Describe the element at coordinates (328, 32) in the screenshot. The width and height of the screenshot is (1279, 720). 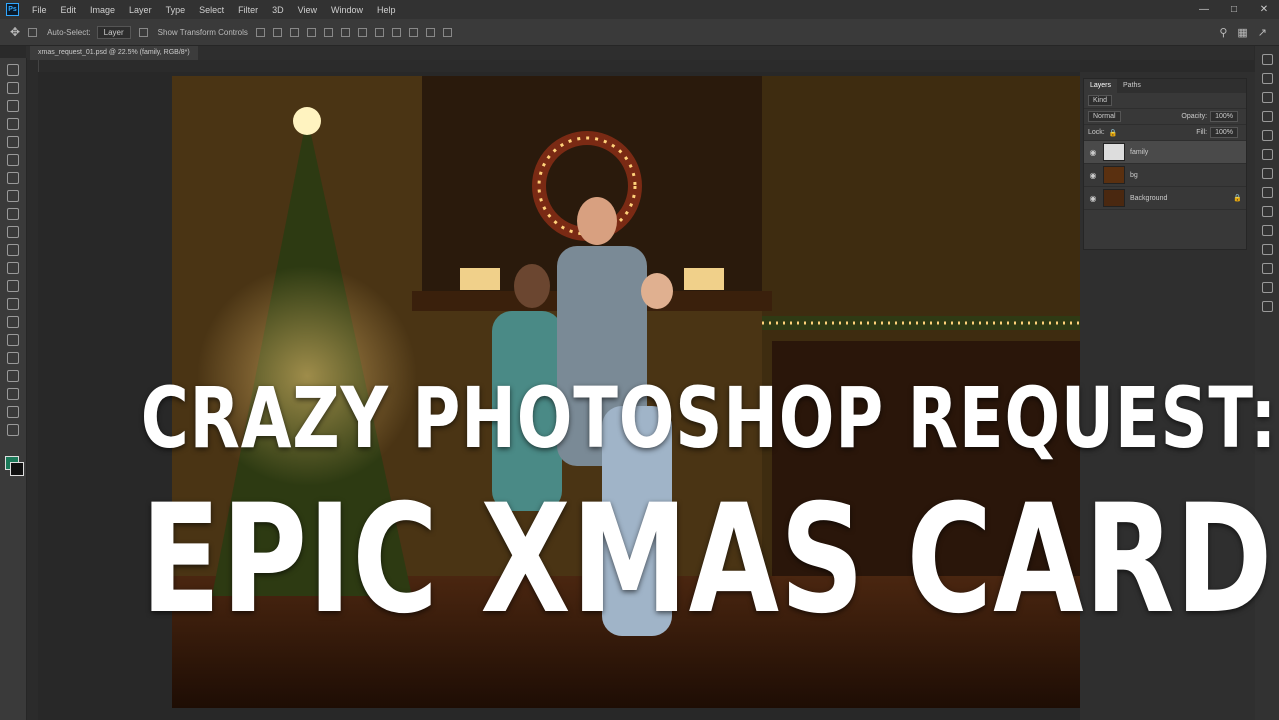
I see `align-middle-icon` at that location.